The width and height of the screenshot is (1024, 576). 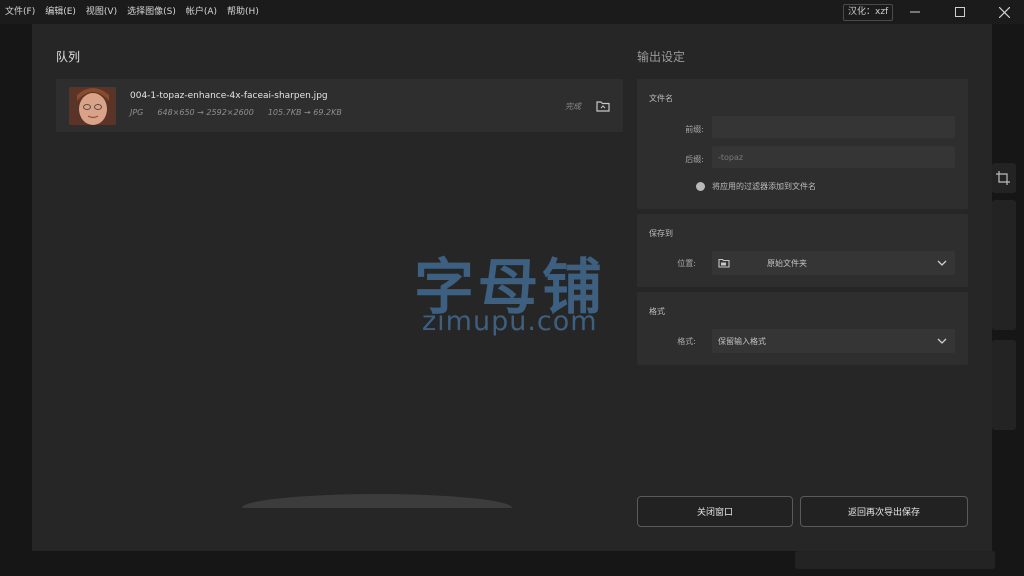 I want to click on open-folder-button, so click(x=603, y=105).